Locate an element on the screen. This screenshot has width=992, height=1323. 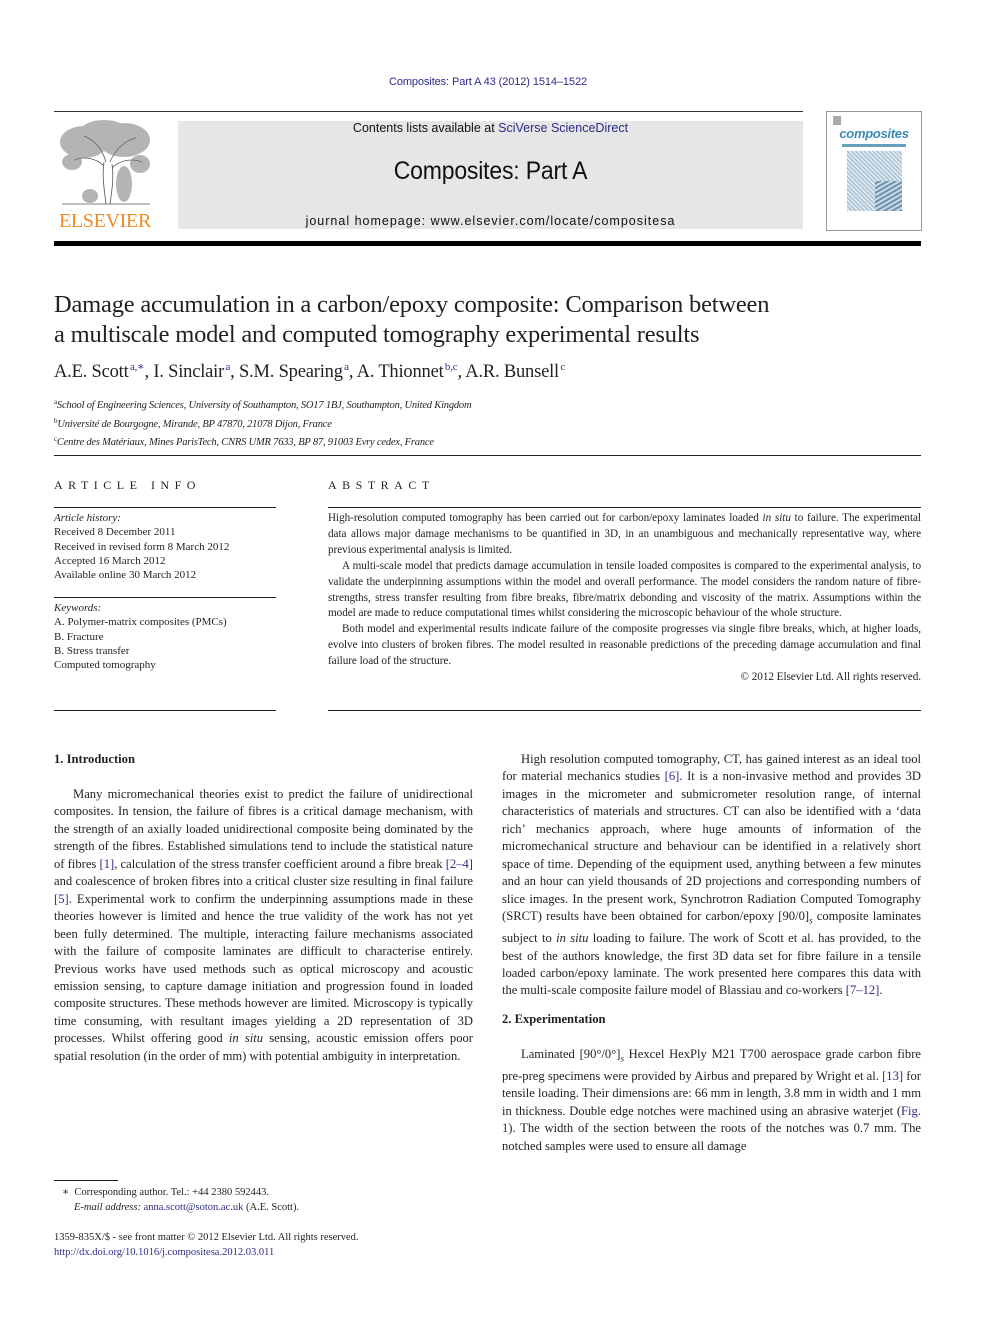
history-item: Available online 30 March 2012 is located at coordinates (125, 575).